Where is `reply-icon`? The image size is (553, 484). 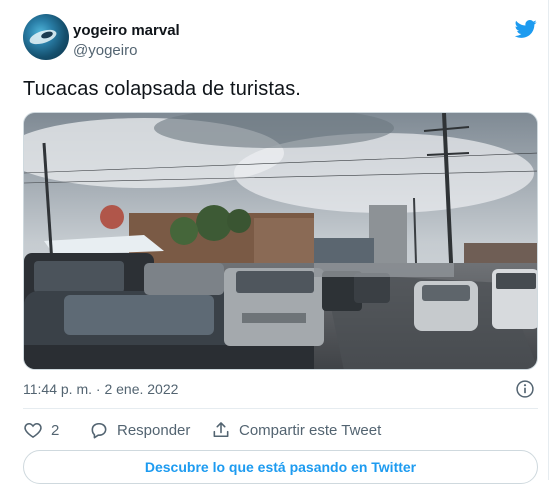
reply-icon is located at coordinates (99, 430).